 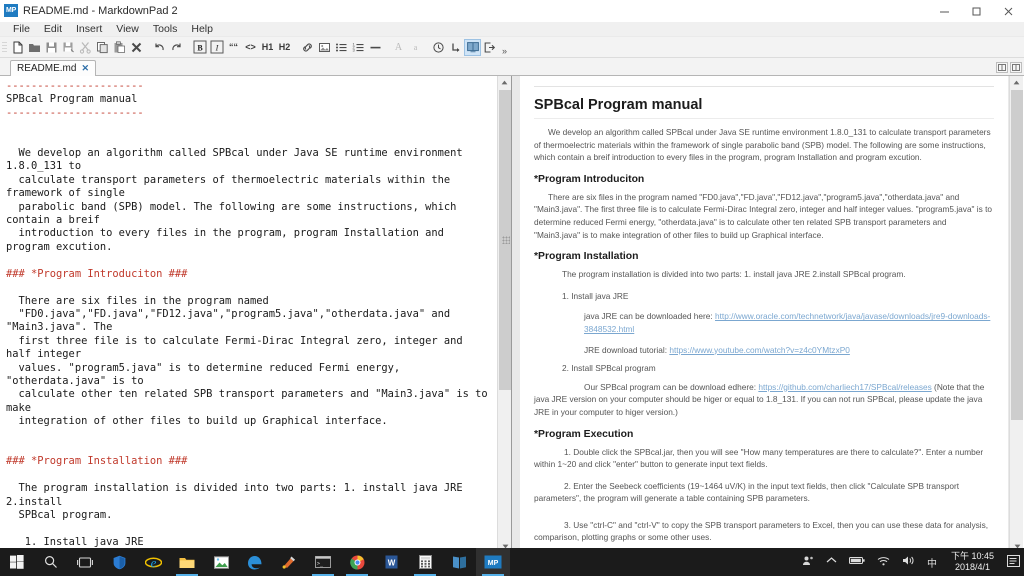 What do you see at coordinates (808, 562) in the screenshot?
I see `people-icon` at bounding box center [808, 562].